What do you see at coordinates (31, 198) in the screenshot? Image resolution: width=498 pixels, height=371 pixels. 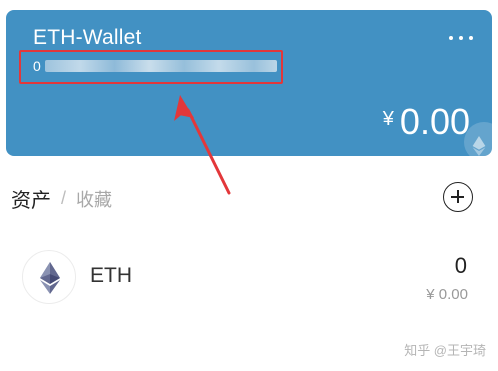 I see `tab-assets: 资产` at bounding box center [31, 198].